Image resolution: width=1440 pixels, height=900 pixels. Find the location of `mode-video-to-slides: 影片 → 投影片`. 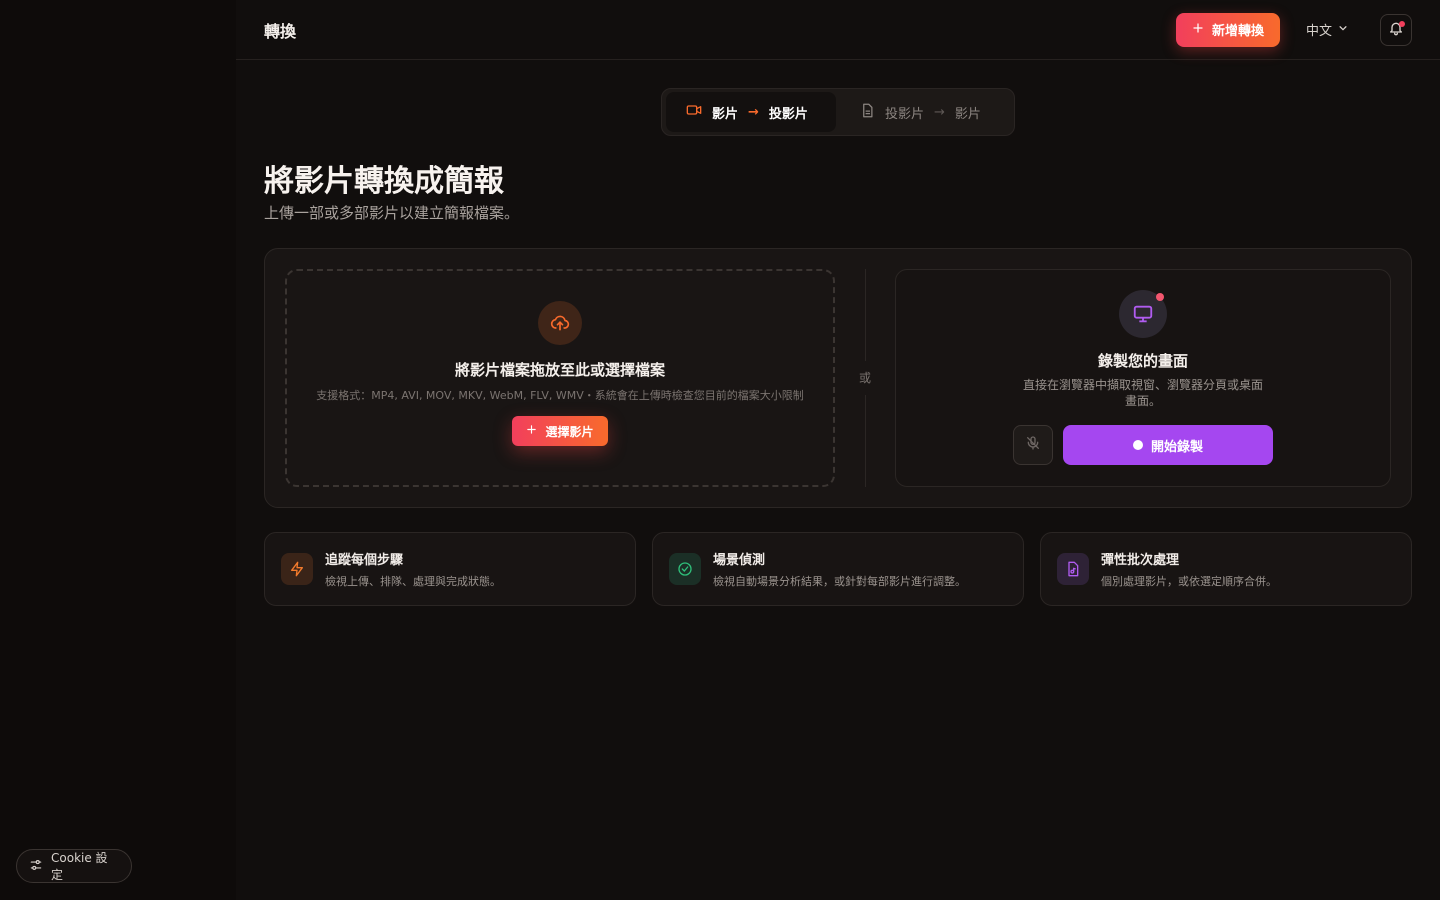

mode-video-to-slides: 影片 → 投影片 is located at coordinates (751, 112).